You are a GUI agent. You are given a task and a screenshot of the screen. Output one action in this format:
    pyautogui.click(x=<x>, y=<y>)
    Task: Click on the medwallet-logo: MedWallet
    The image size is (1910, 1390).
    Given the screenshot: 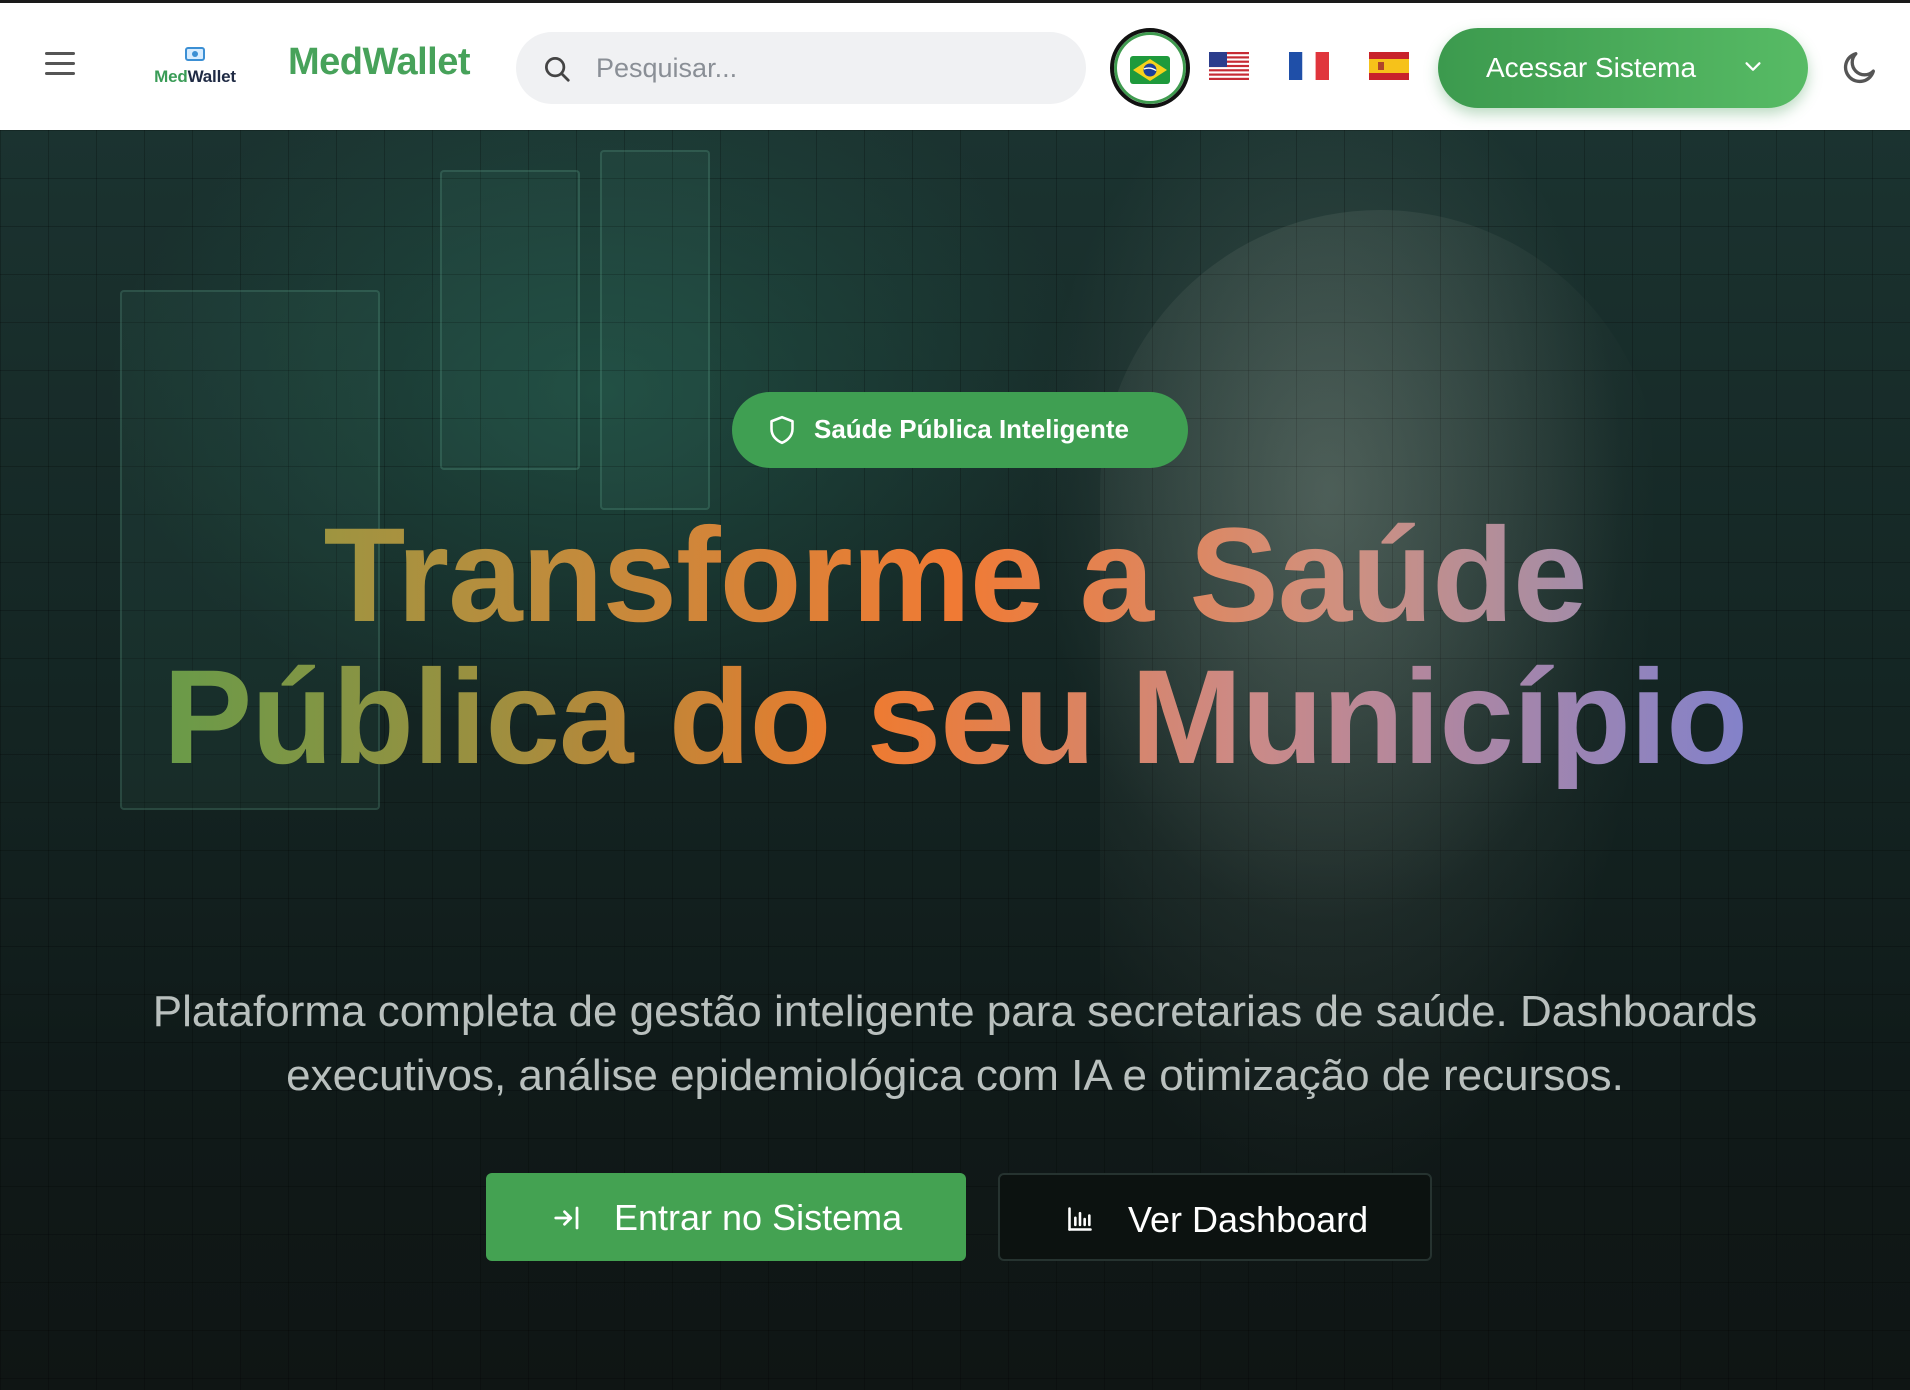 What is the action you would take?
    pyautogui.click(x=195, y=71)
    